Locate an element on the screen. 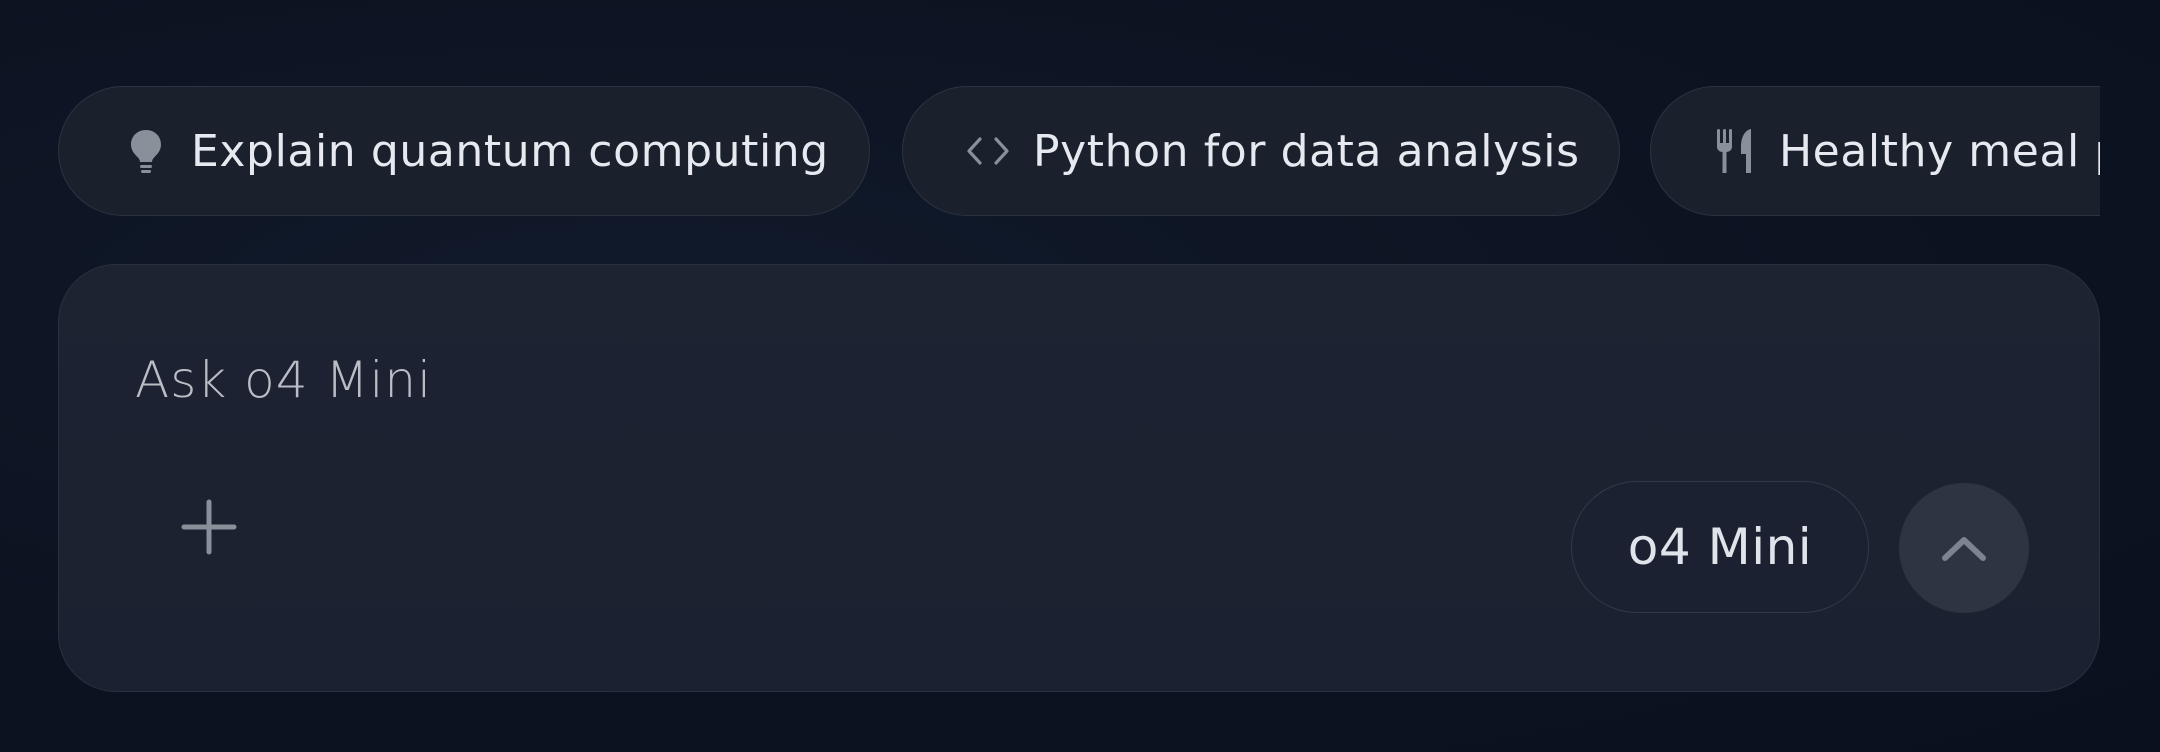  utensils-icon is located at coordinates (1734, 151).